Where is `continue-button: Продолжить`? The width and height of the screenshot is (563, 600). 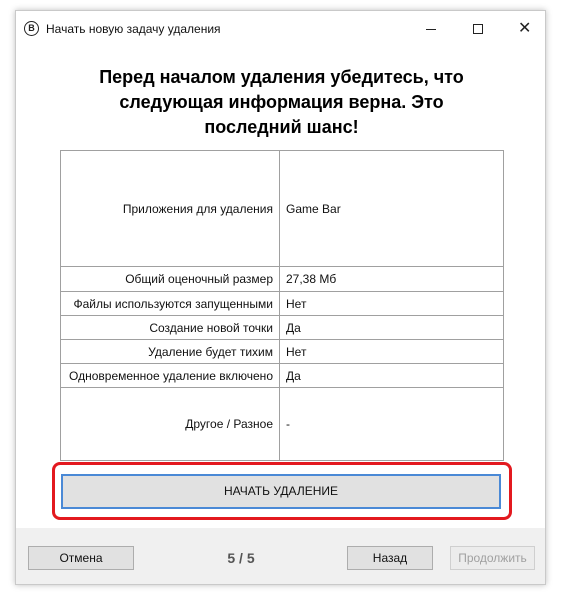 continue-button: Продолжить is located at coordinates (492, 558).